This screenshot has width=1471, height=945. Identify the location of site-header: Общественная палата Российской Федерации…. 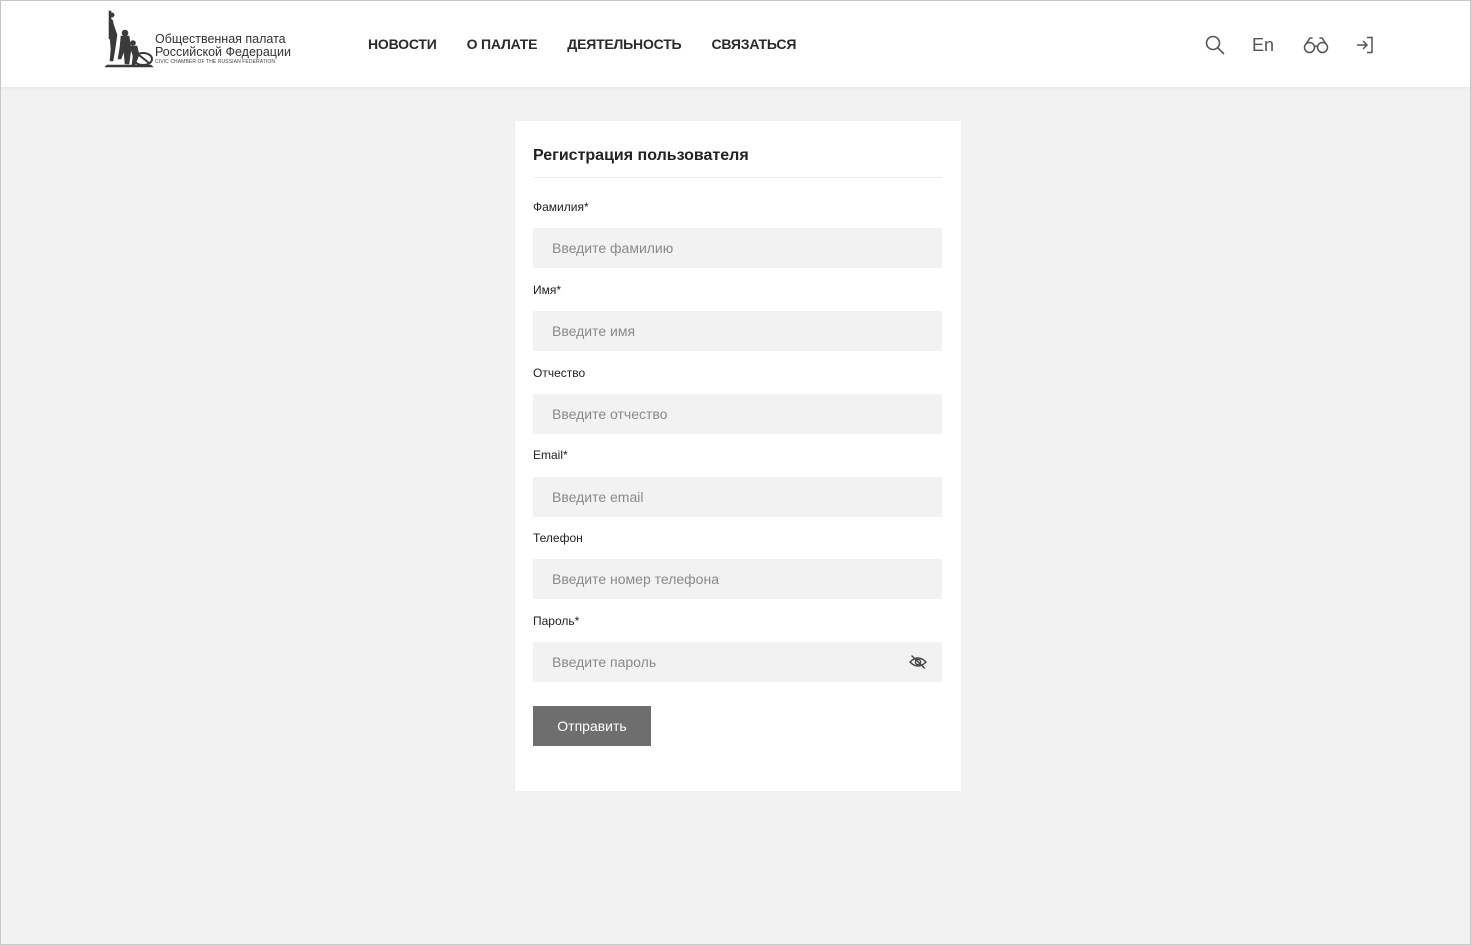
(735, 44).